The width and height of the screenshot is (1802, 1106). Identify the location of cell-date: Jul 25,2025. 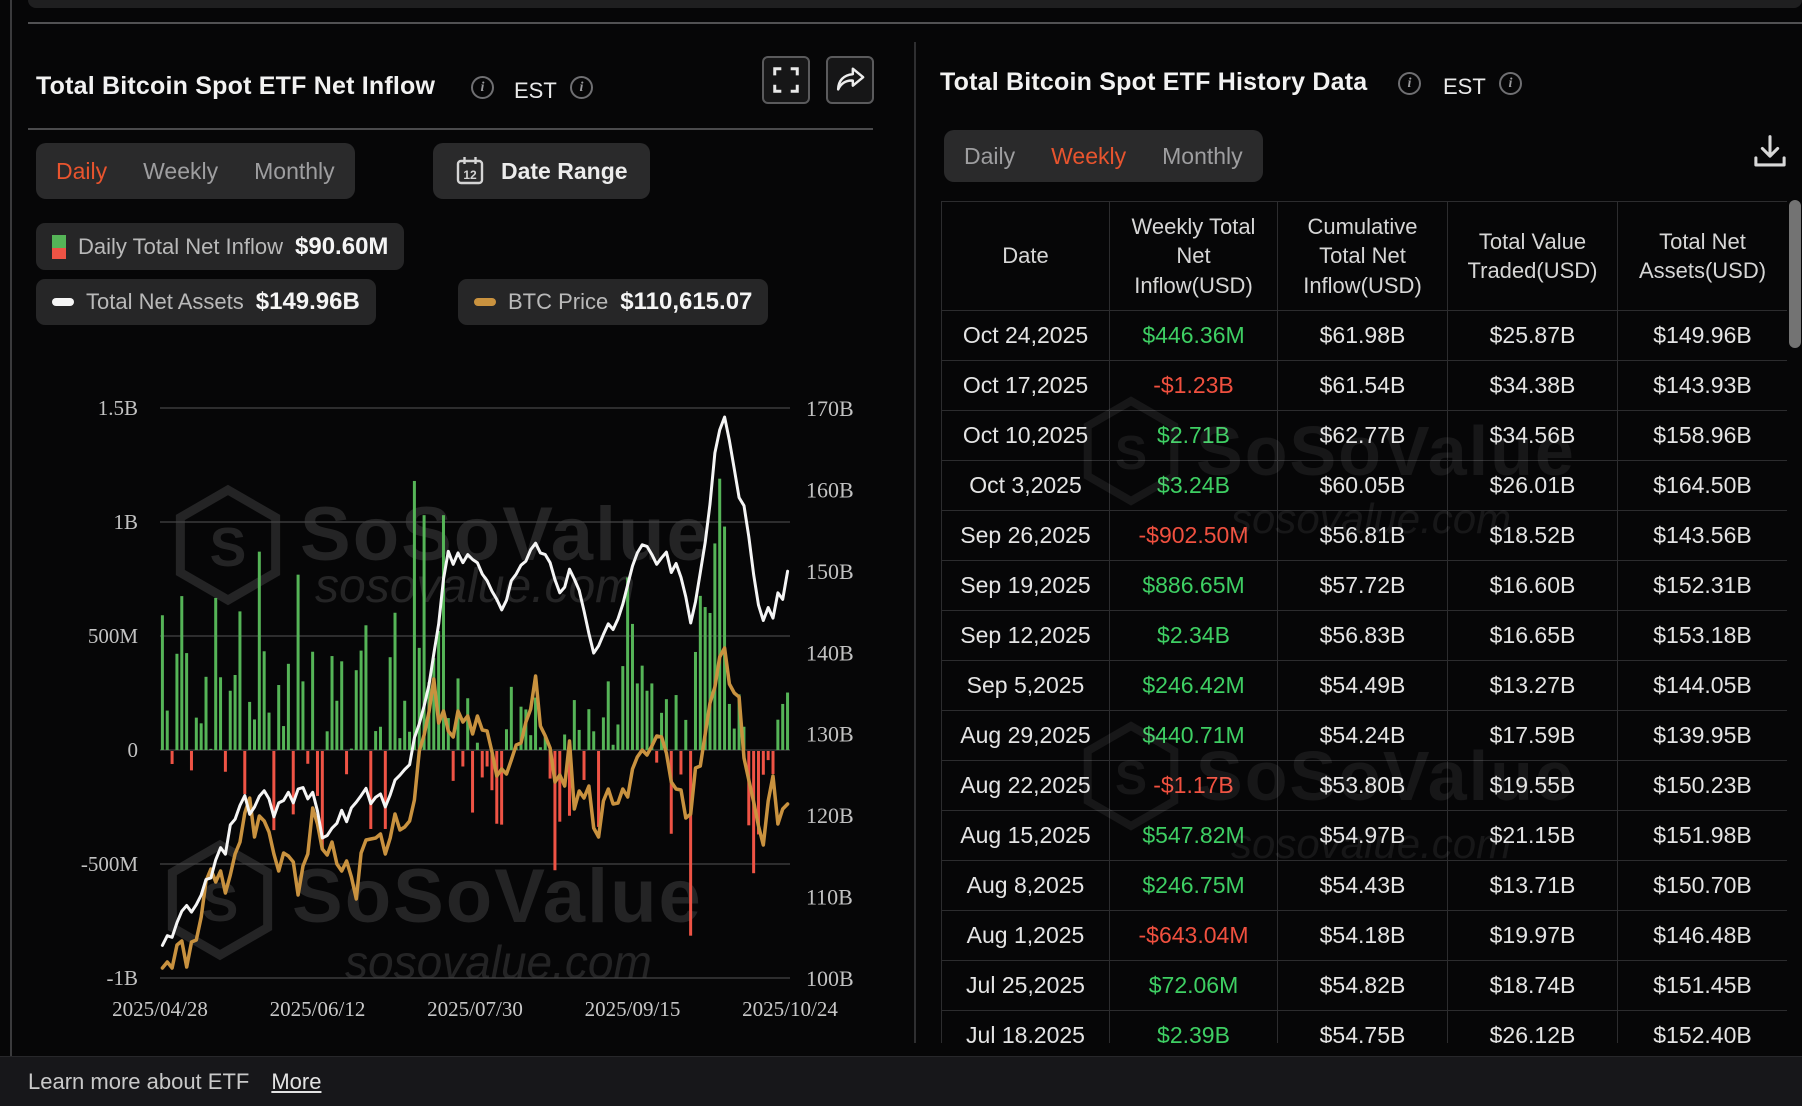
(1025, 985).